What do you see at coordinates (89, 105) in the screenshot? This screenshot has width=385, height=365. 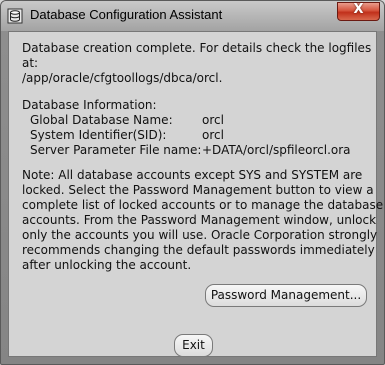 I see `database-info-heading: Database Information:` at bounding box center [89, 105].